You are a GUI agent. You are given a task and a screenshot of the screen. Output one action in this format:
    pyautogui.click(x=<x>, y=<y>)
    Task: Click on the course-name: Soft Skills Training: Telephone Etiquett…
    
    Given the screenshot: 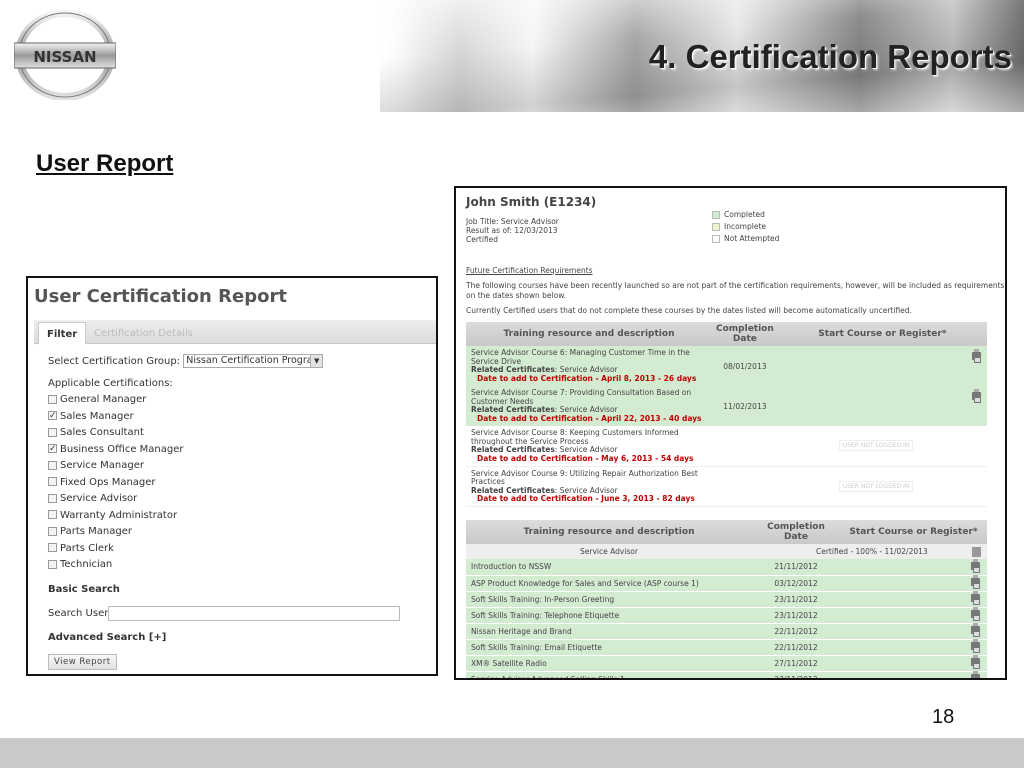 What is the action you would take?
    pyautogui.click(x=609, y=615)
    